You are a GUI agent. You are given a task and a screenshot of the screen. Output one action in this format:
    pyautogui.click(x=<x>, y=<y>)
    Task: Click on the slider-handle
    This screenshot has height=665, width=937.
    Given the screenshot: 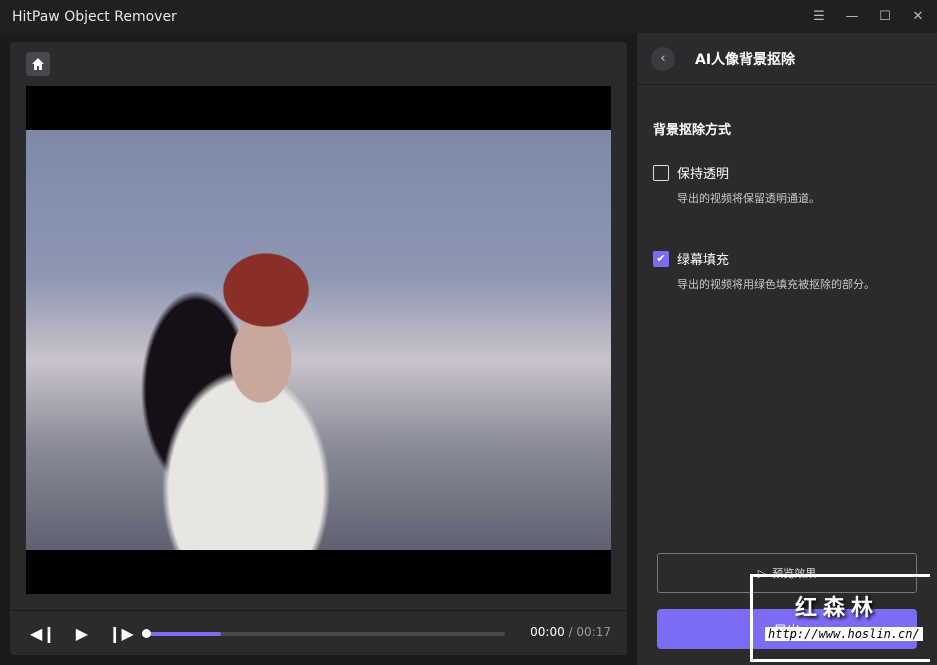 What is the action you would take?
    pyautogui.click(x=146, y=633)
    